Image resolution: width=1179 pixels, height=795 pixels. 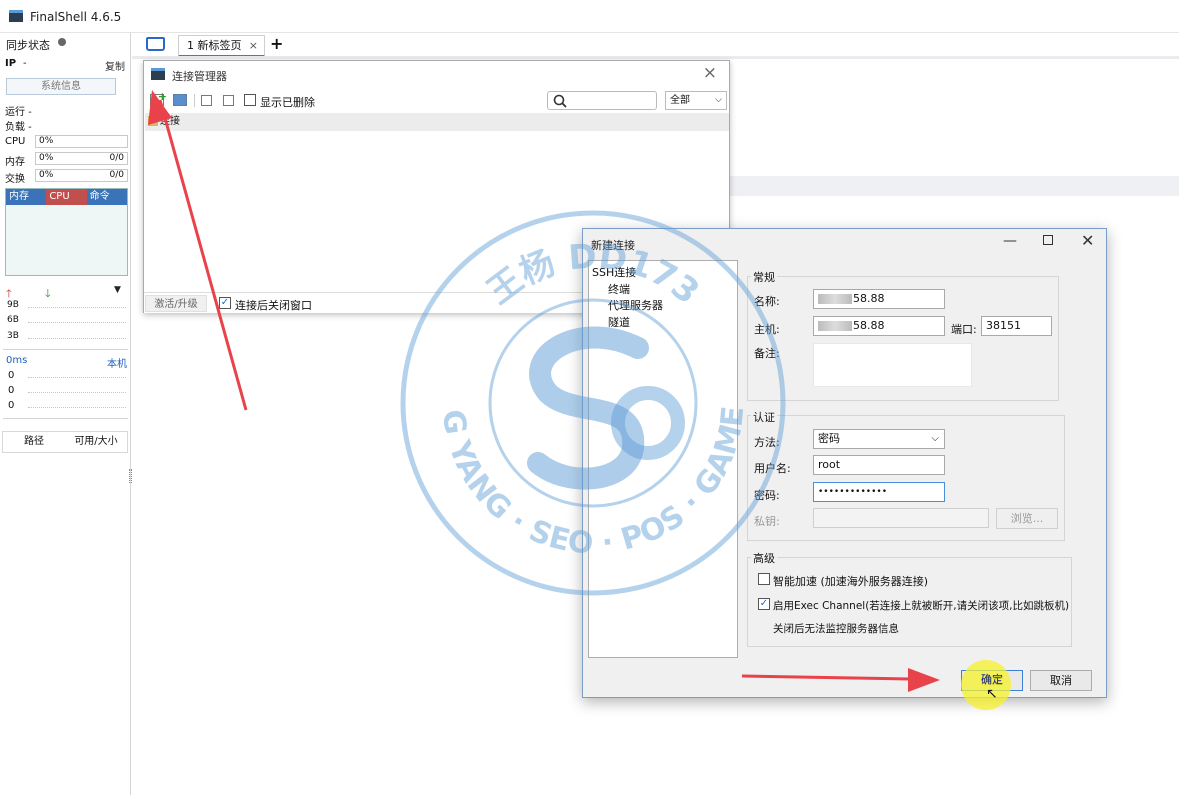 What do you see at coordinates (117, 290) in the screenshot?
I see `net-dropdown-icon: ▼` at bounding box center [117, 290].